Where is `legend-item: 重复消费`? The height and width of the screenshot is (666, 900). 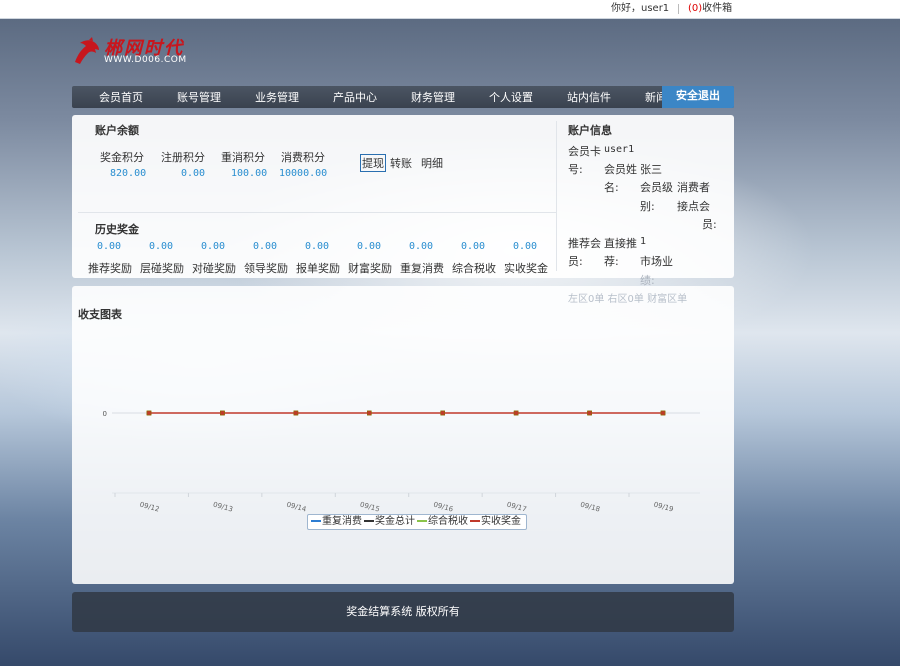
legend-item: 重复消费 is located at coordinates (336, 521).